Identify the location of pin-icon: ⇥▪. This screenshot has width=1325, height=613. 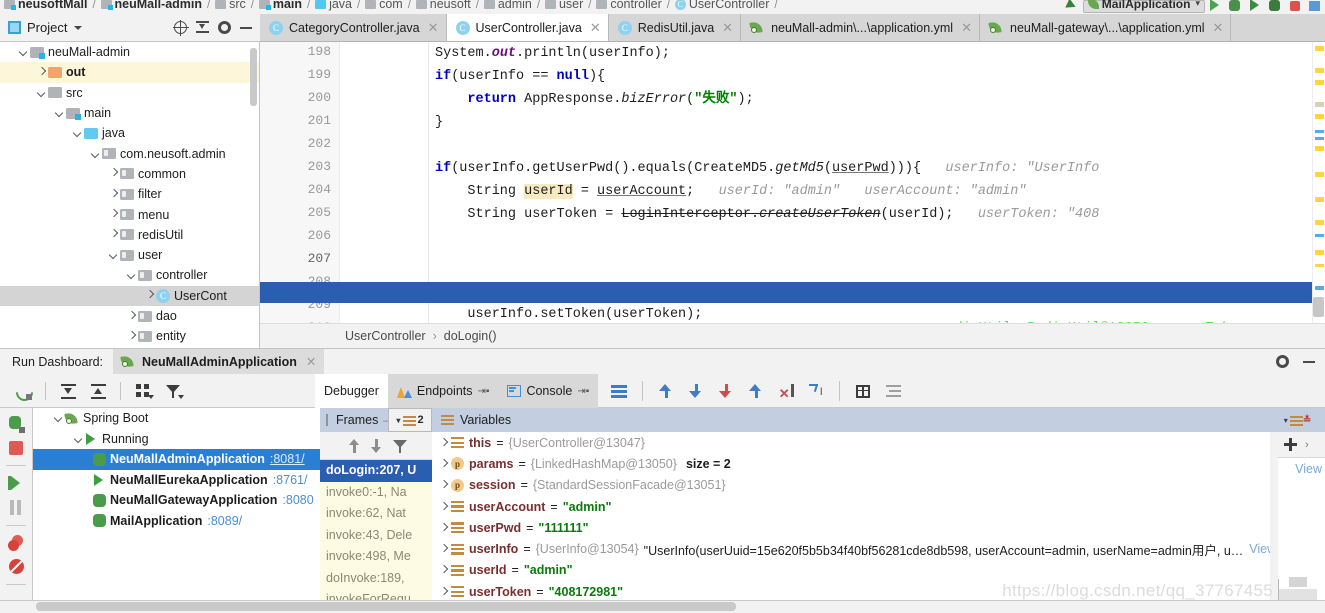
(583, 391).